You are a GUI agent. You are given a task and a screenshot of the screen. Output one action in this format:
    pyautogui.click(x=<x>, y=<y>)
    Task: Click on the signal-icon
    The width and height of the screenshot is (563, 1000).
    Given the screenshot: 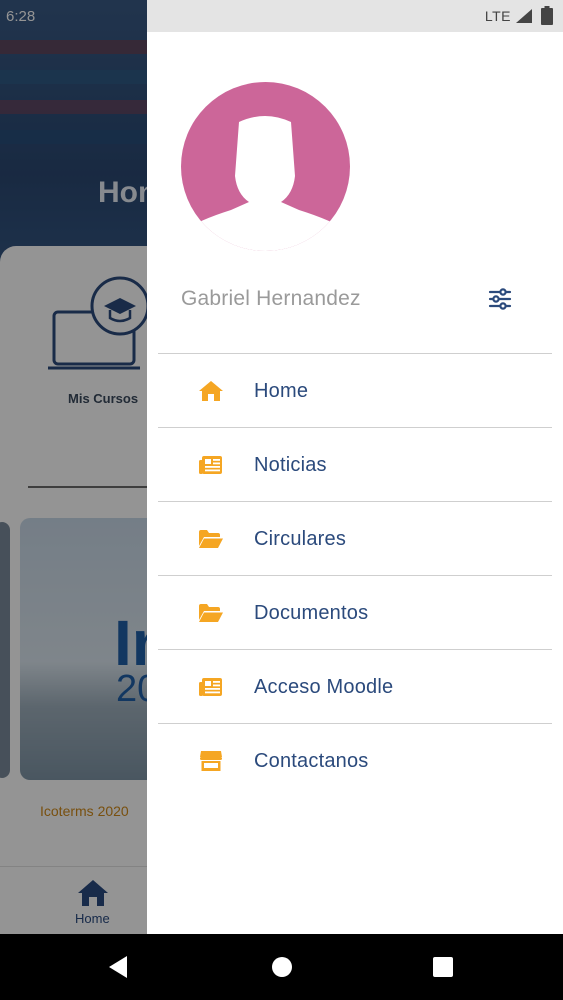 What is the action you would take?
    pyautogui.click(x=524, y=16)
    